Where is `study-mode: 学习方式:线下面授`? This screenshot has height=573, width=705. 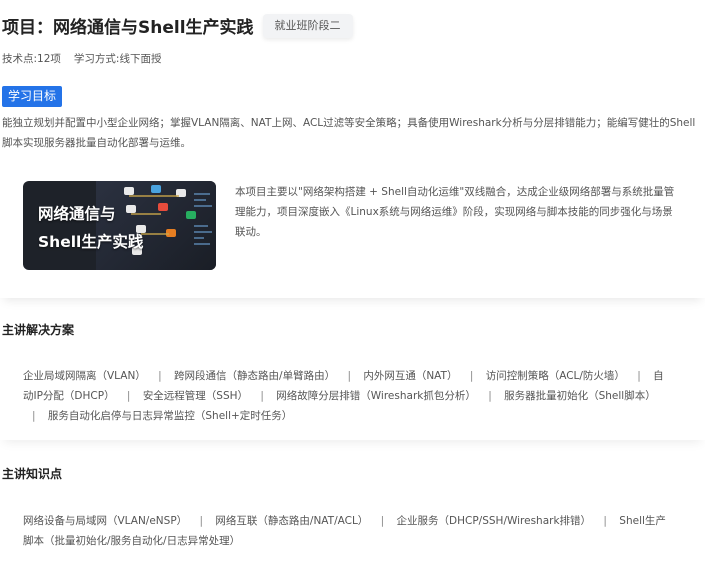 study-mode: 学习方式:线下面授 is located at coordinates (117, 59).